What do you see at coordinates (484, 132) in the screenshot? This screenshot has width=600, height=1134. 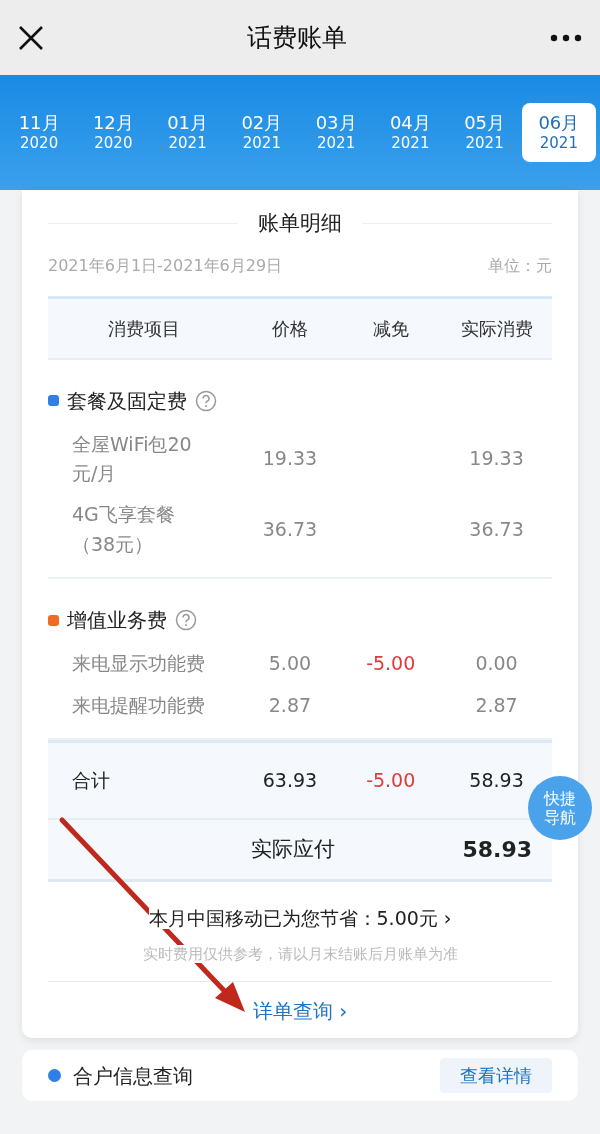 I see `month-tab: 05月 2021` at bounding box center [484, 132].